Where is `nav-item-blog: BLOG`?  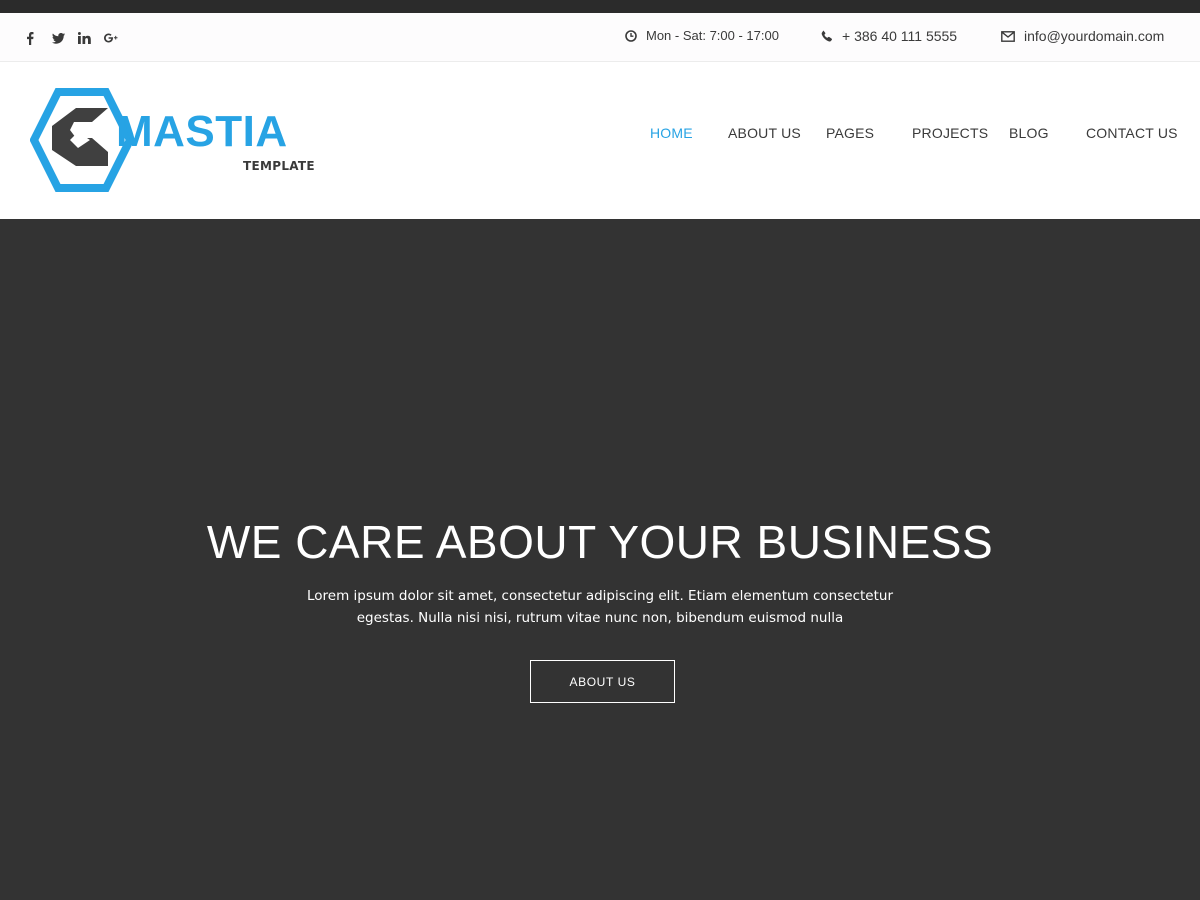 nav-item-blog: BLOG is located at coordinates (1029, 133).